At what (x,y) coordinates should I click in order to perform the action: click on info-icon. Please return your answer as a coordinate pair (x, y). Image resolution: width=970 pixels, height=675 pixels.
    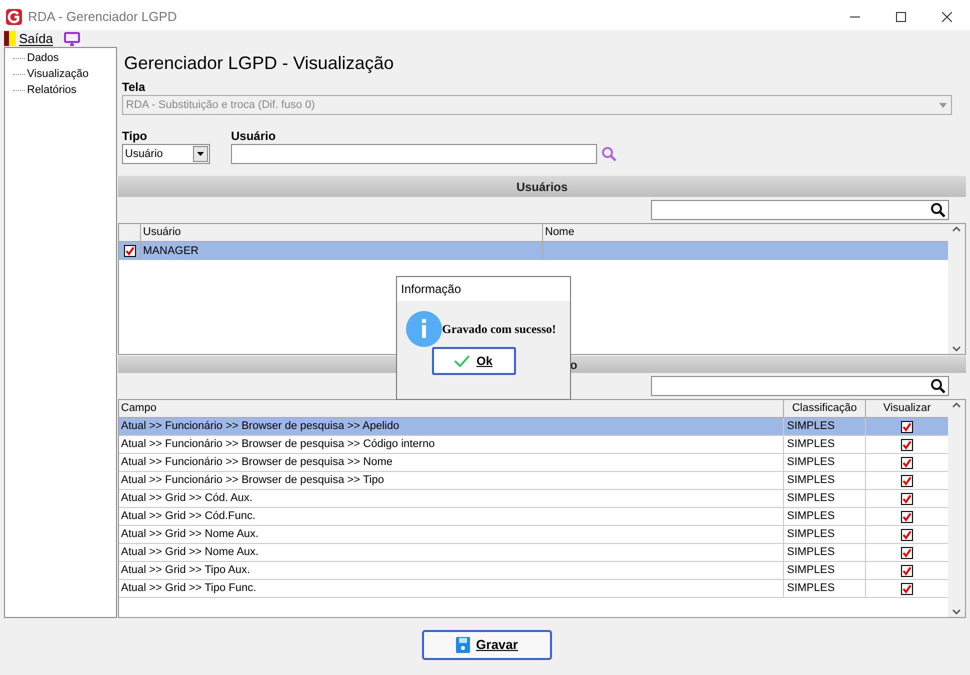
    Looking at the image, I should click on (424, 329).